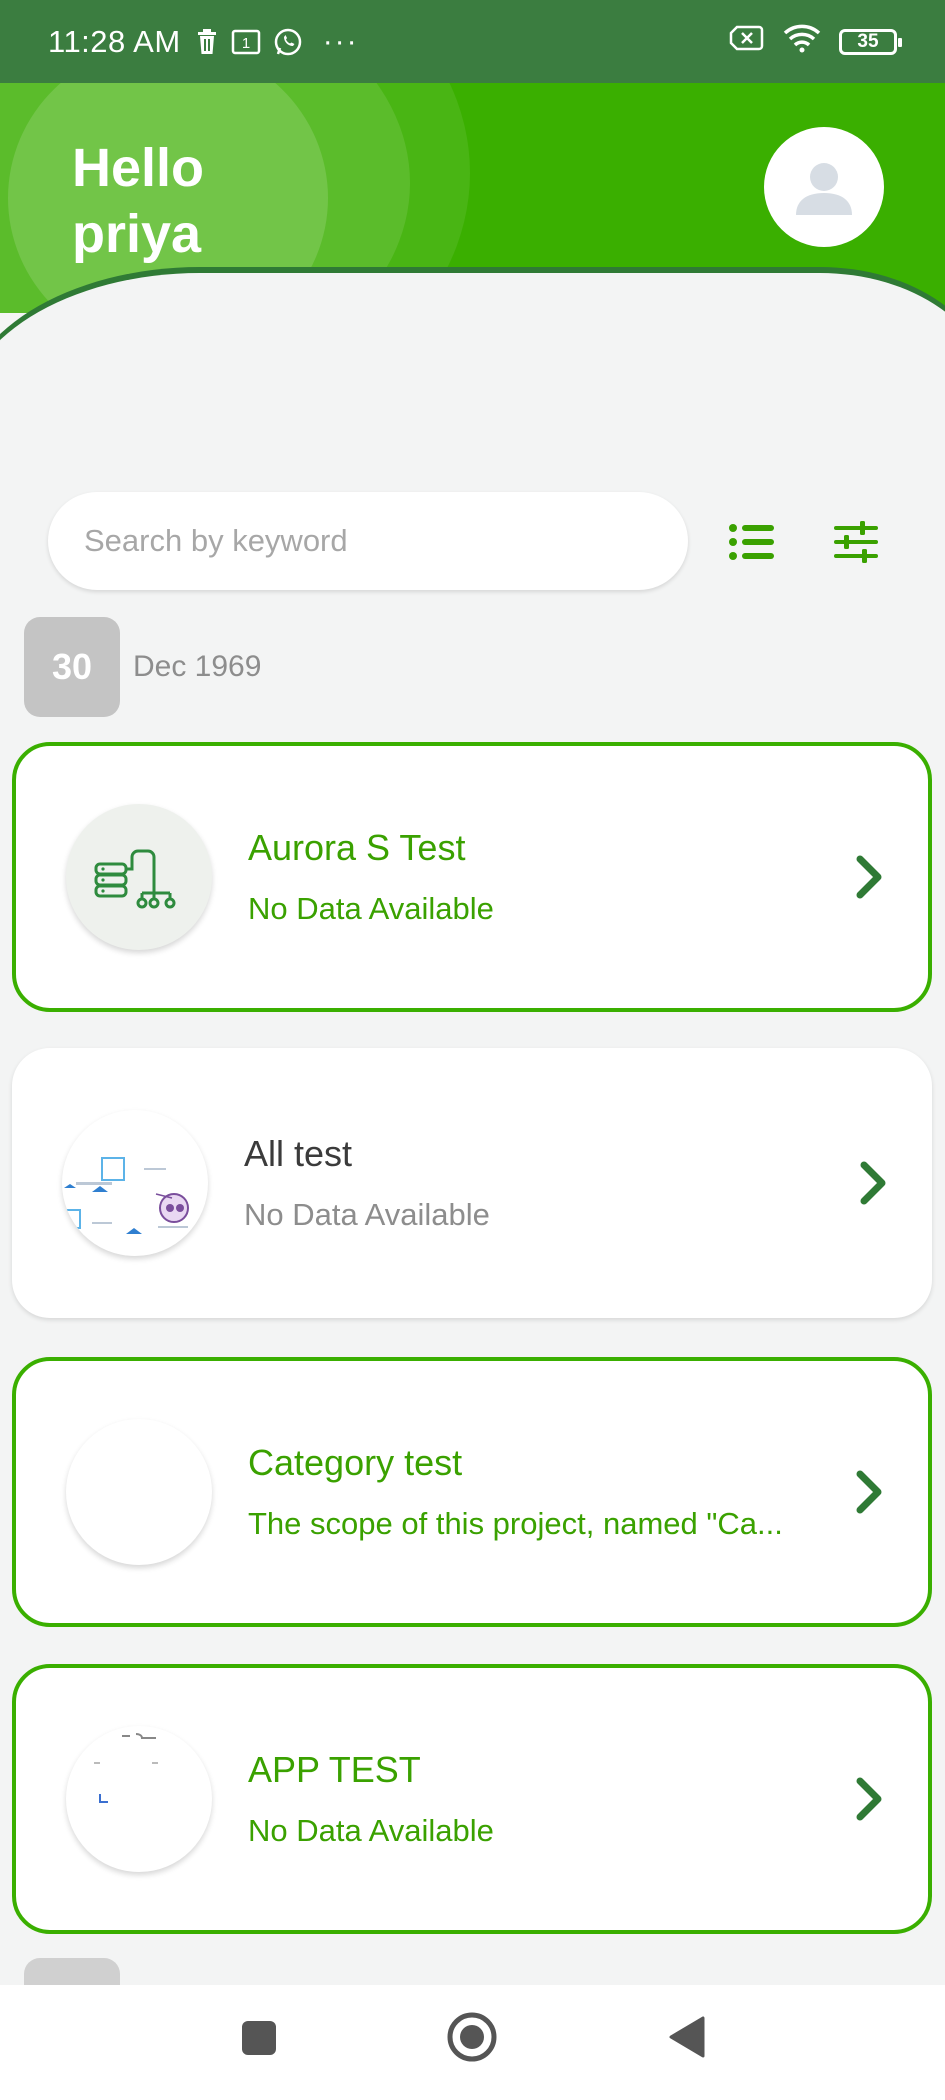 Image resolution: width=945 pixels, height=2100 pixels. I want to click on filter-button, so click(856, 542).